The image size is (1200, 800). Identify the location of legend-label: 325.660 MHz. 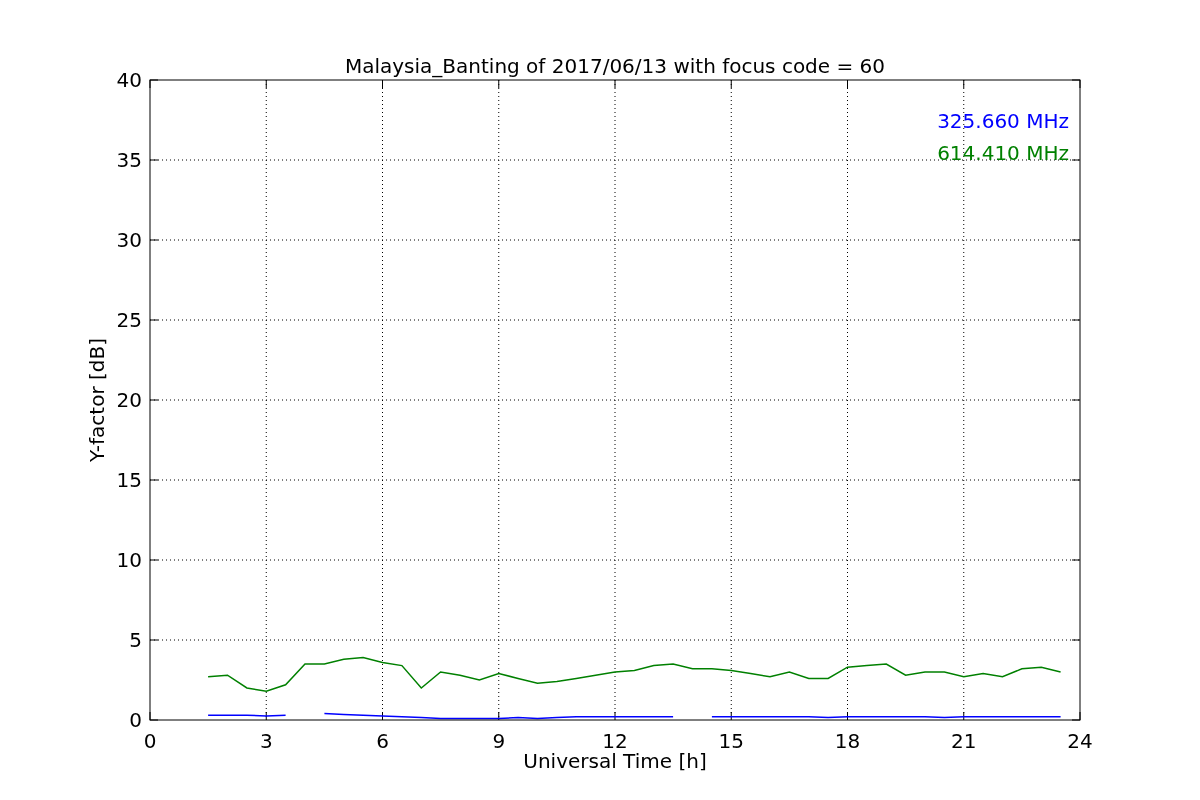
(1003, 121).